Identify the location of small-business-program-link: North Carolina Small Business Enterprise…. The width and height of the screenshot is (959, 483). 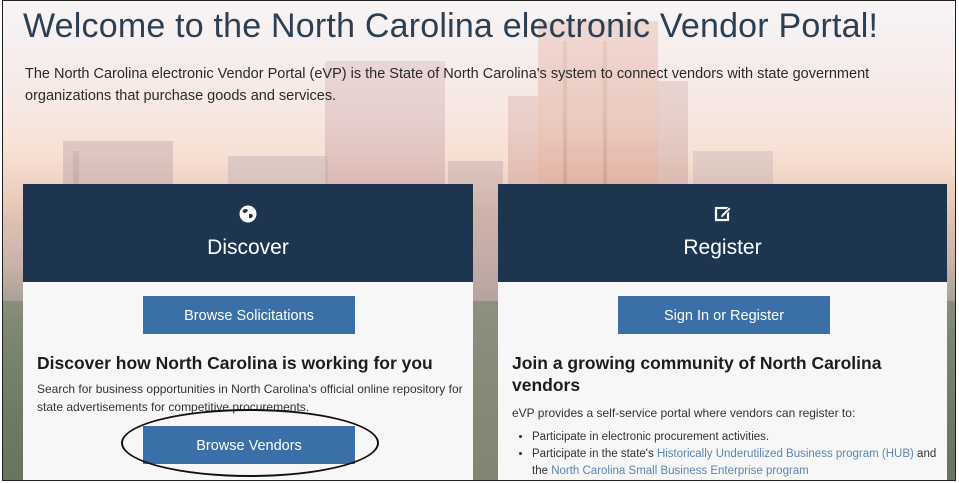
(680, 471).